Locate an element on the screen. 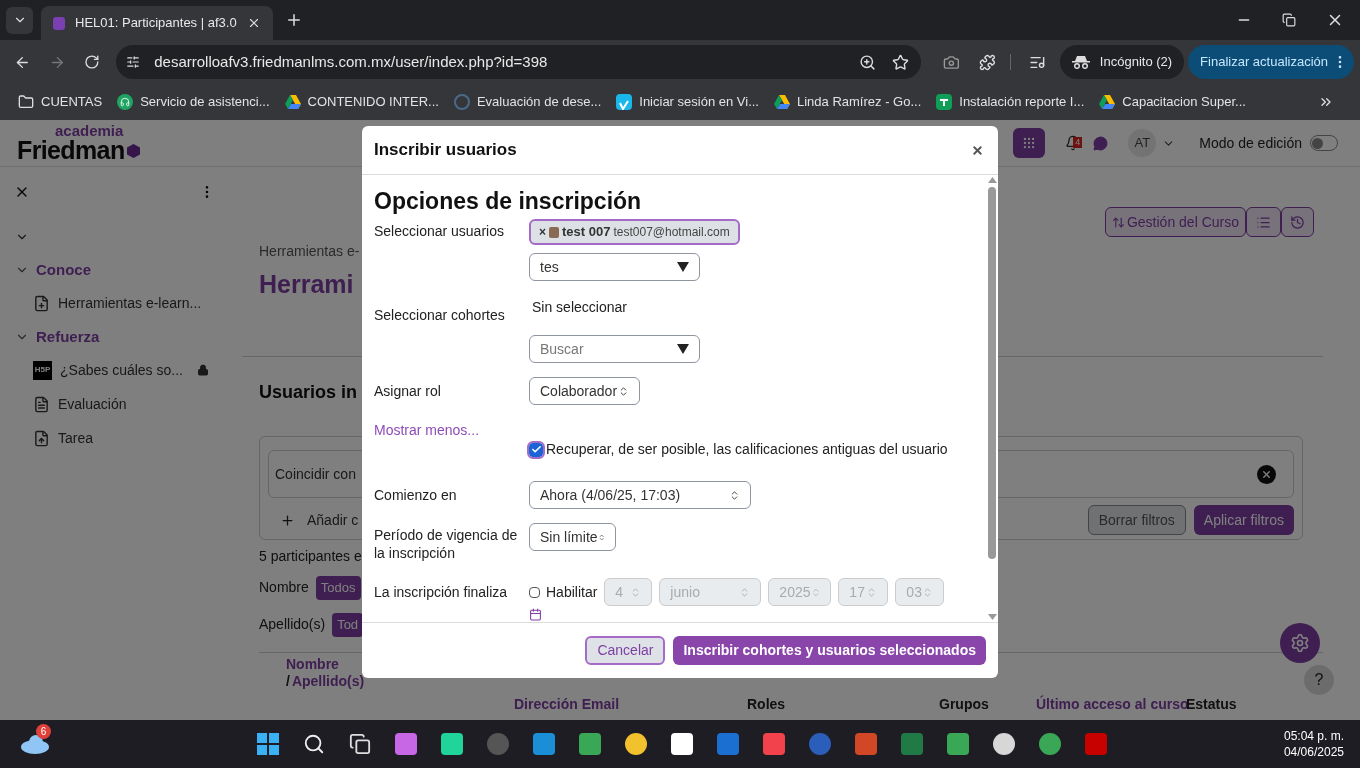 The width and height of the screenshot is (1360, 768). section-heading: Opciones de inscripción is located at coordinates (508, 201).